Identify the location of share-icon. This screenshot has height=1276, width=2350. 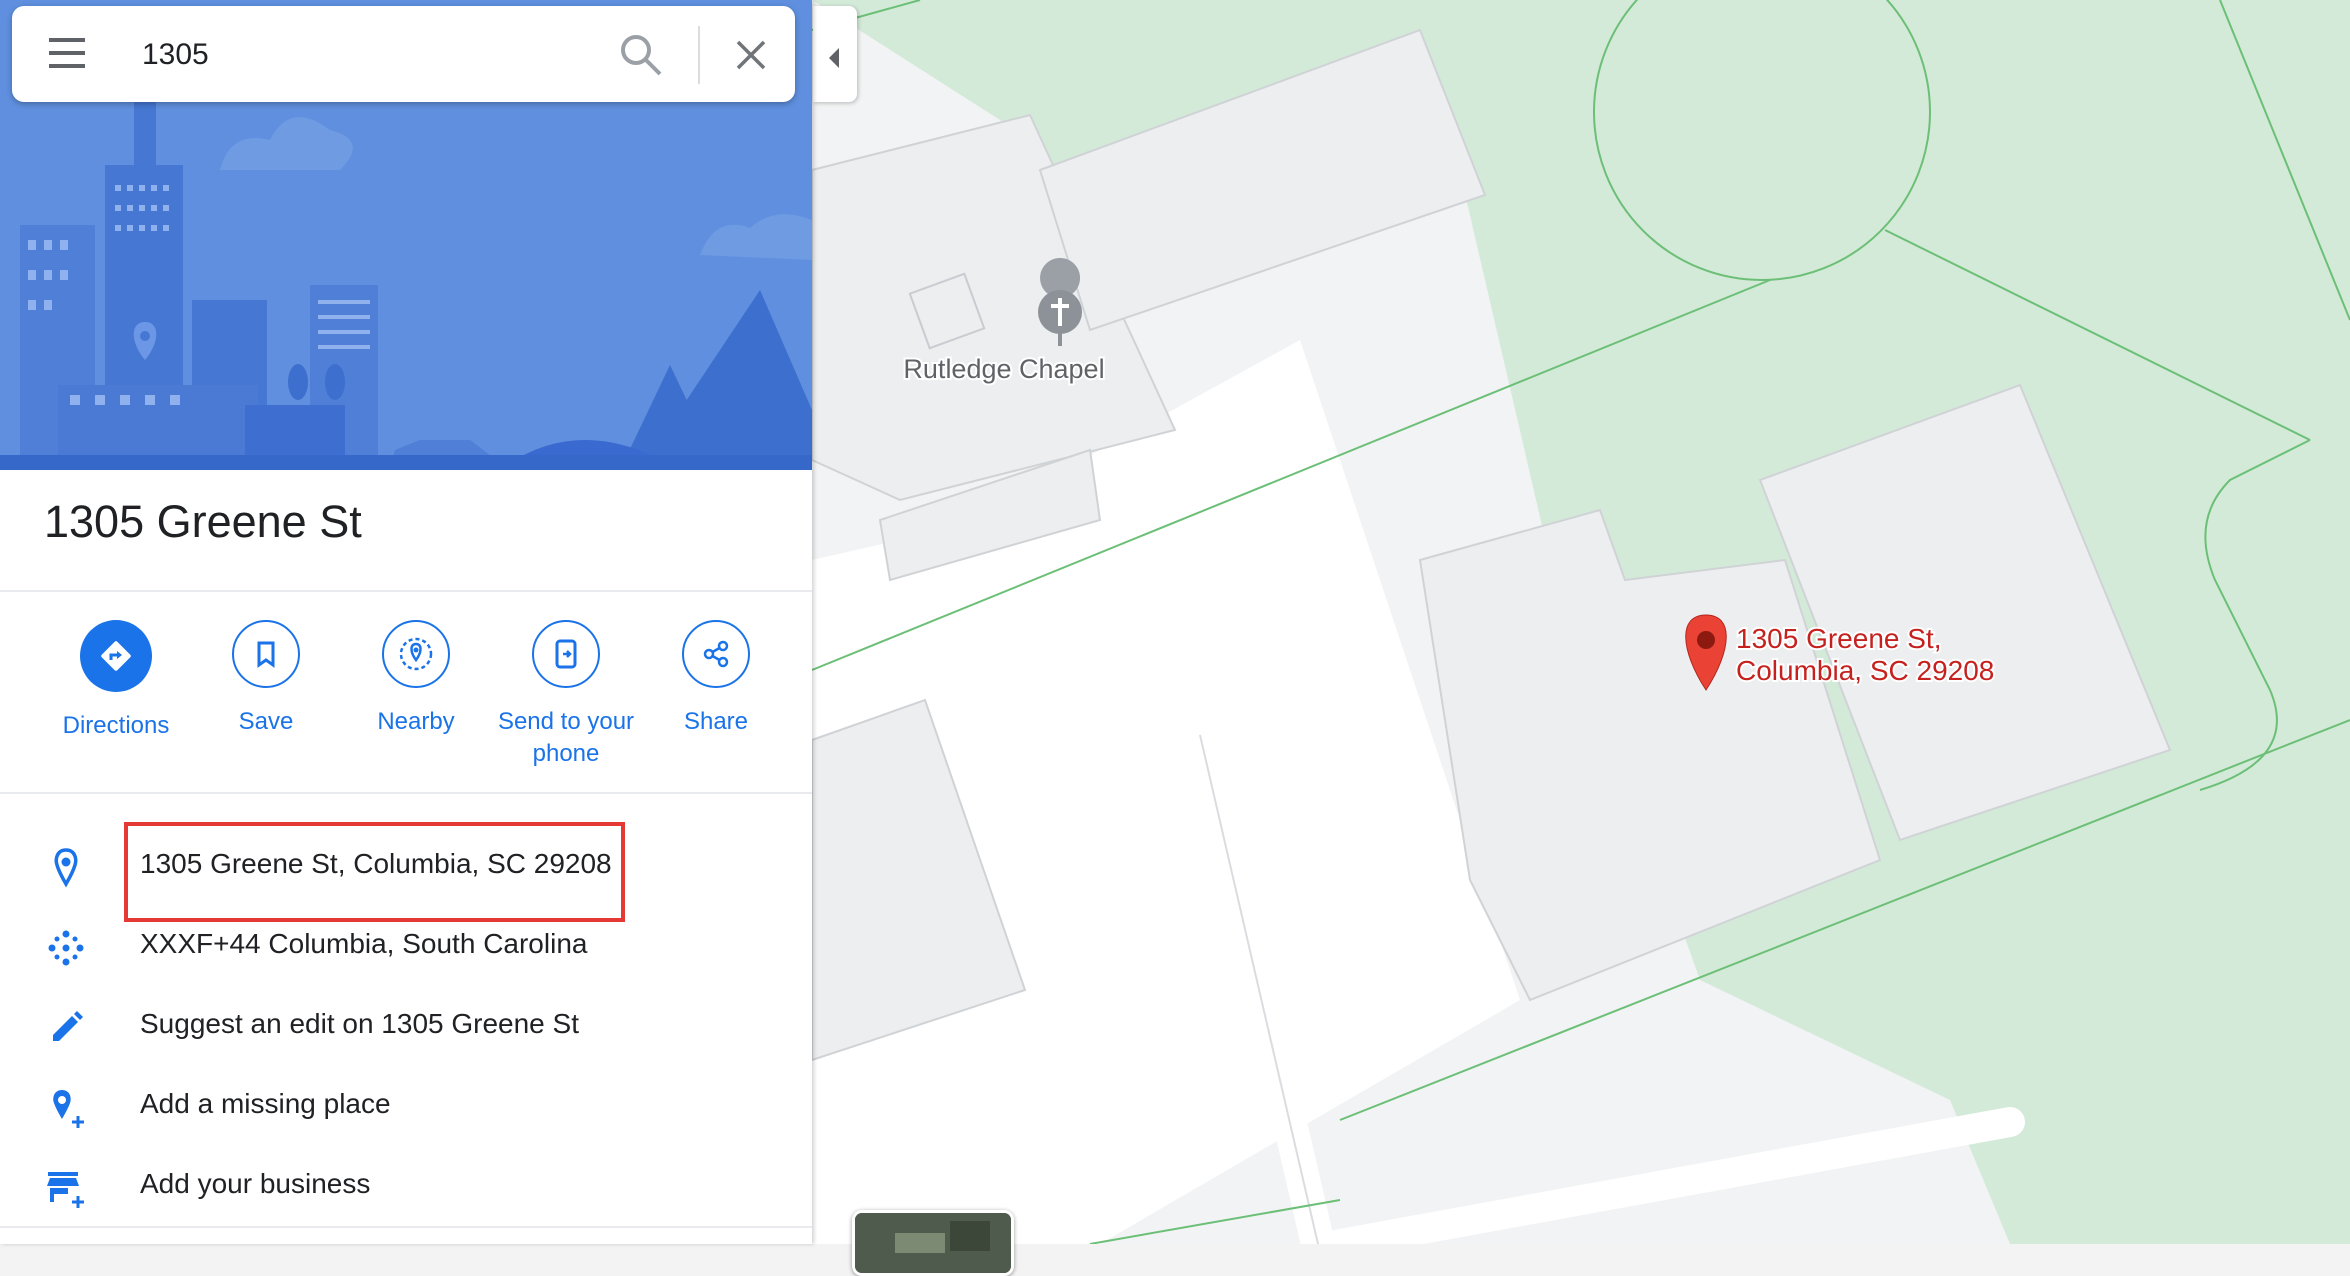
(716, 654).